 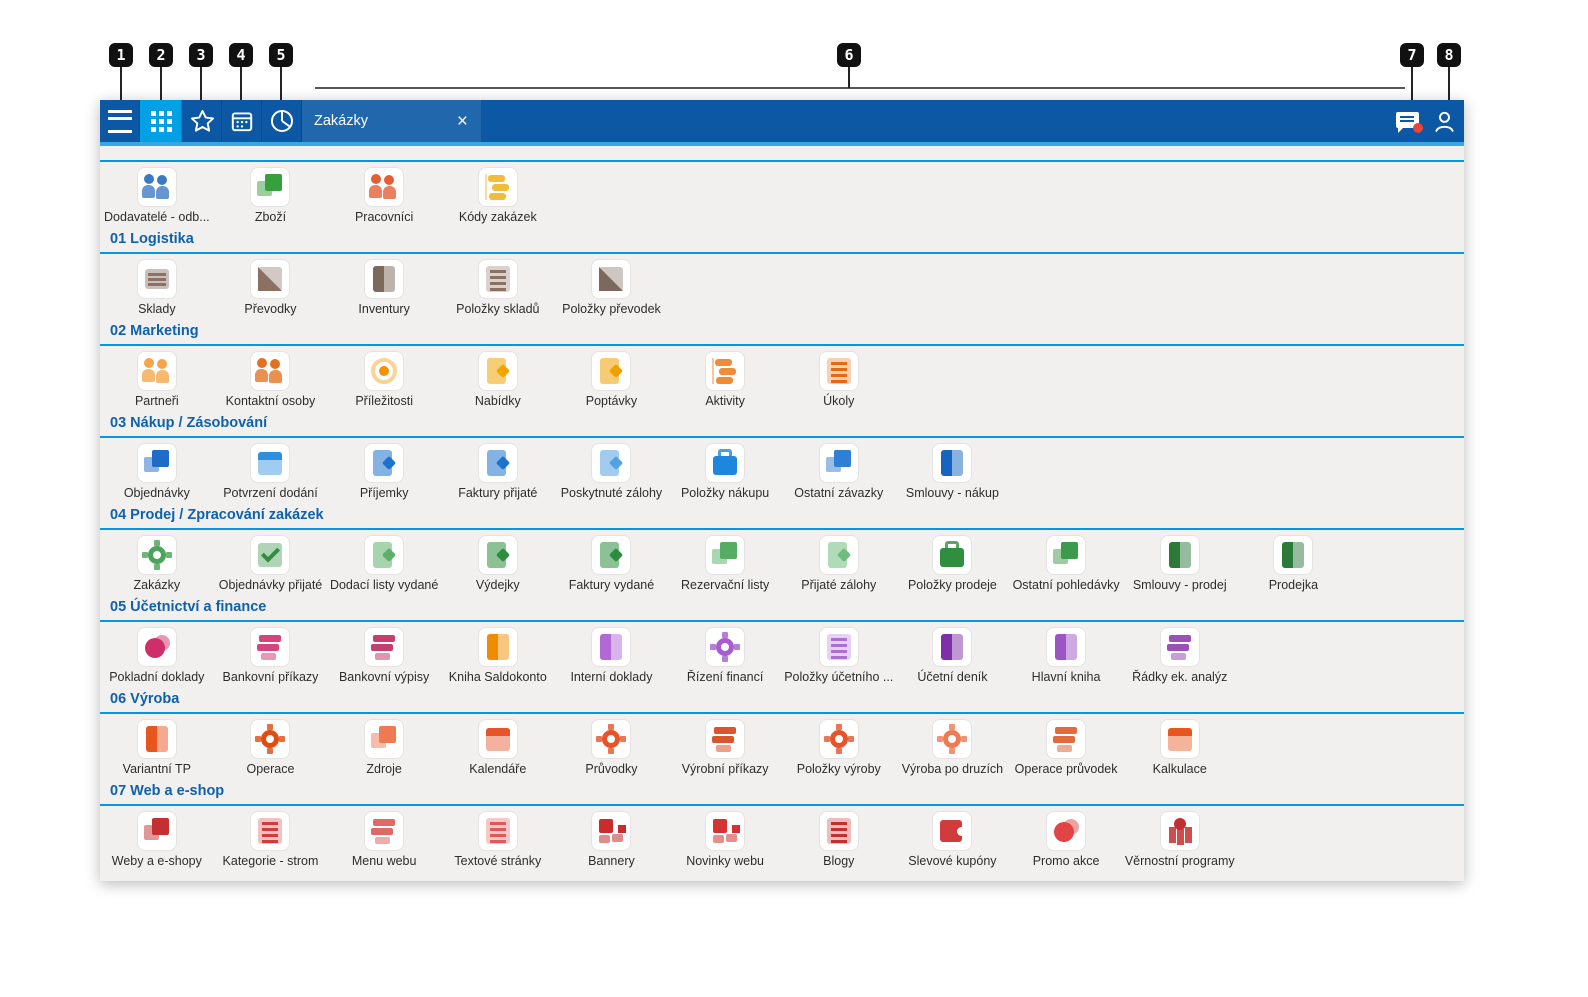 What do you see at coordinates (839, 380) in the screenshot?
I see `module-item: Úkoly` at bounding box center [839, 380].